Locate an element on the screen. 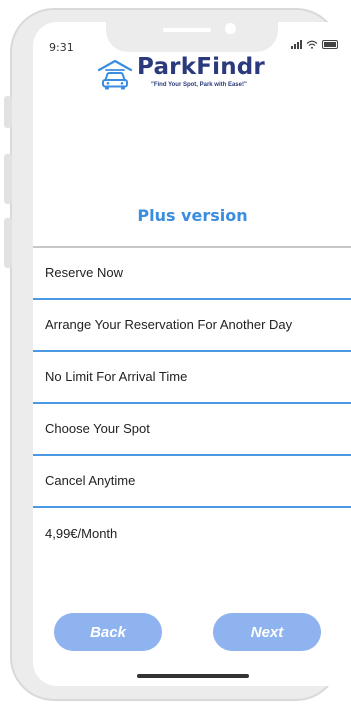 This screenshot has height=709, width=351. camera is located at coordinates (230, 28).